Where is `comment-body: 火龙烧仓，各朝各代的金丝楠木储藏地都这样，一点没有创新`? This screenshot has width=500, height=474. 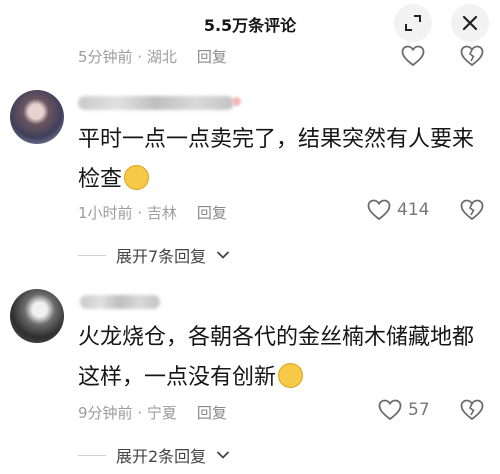
comment-body: 火龙烧仓，各朝各代的金丝楠木储藏地都这样，一点没有创新 is located at coordinates (276, 357).